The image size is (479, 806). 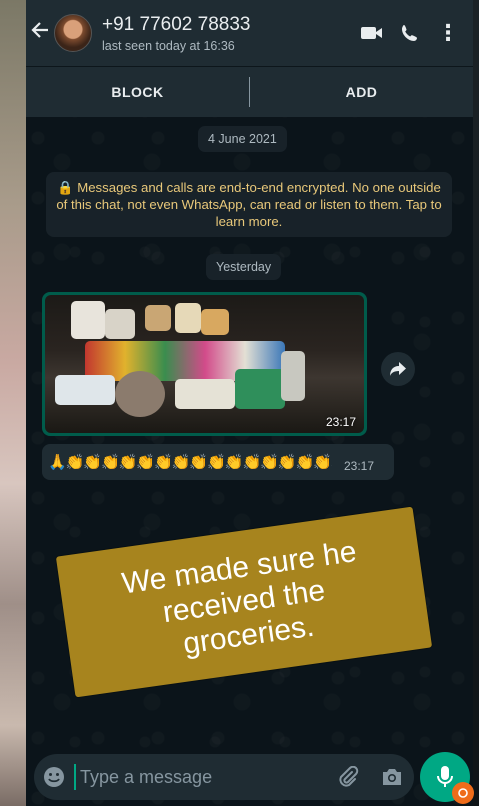 I want to click on day-chip: Yesterday, so click(x=244, y=267).